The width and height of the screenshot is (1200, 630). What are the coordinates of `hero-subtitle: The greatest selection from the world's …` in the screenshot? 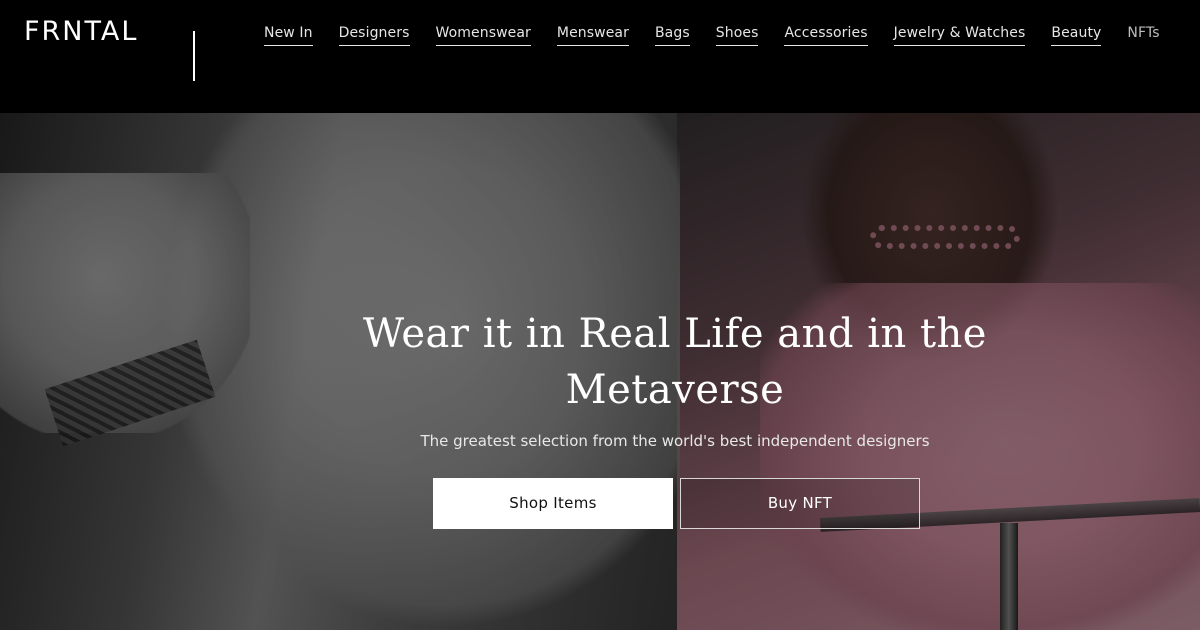 It's located at (675, 441).